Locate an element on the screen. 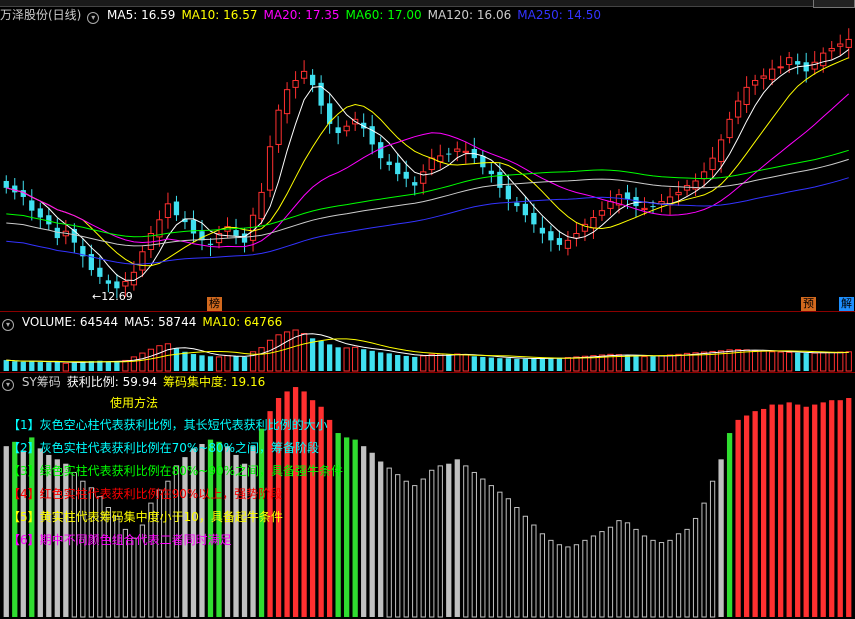 The image size is (855, 619). usage-title: 使用方法 is located at coordinates (134, 403).